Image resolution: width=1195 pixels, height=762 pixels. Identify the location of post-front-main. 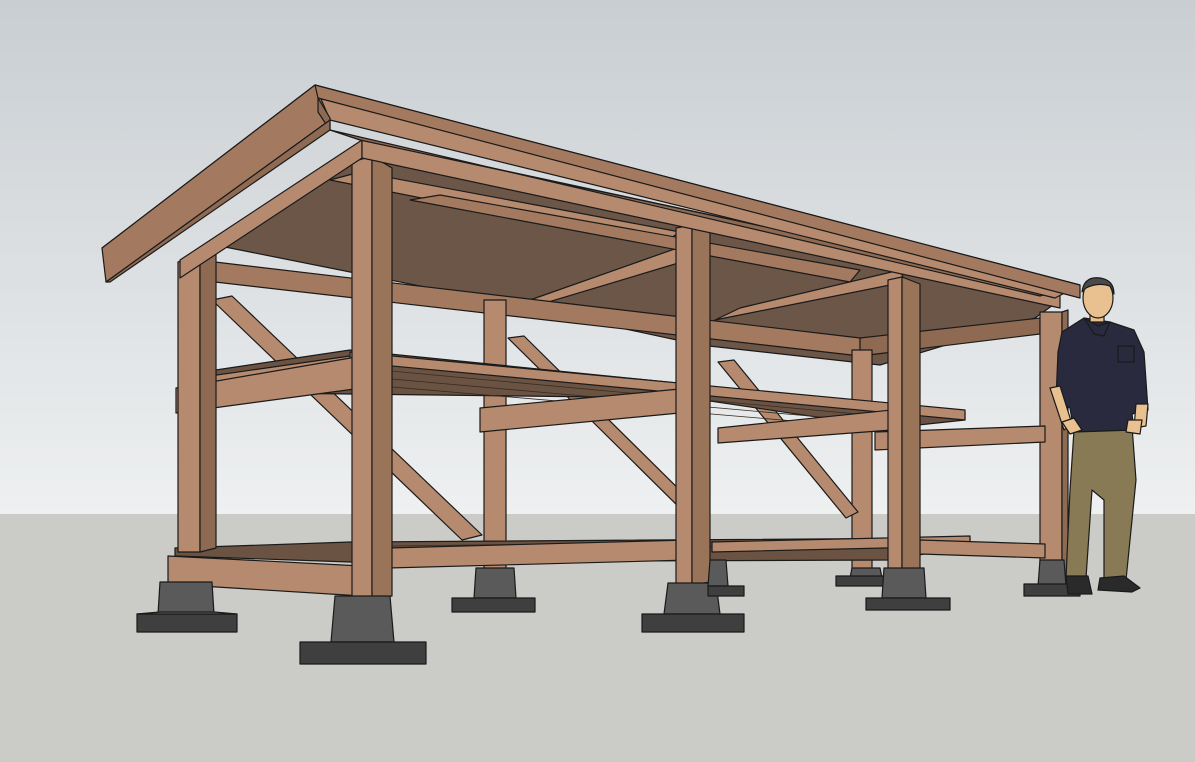
(362, 377).